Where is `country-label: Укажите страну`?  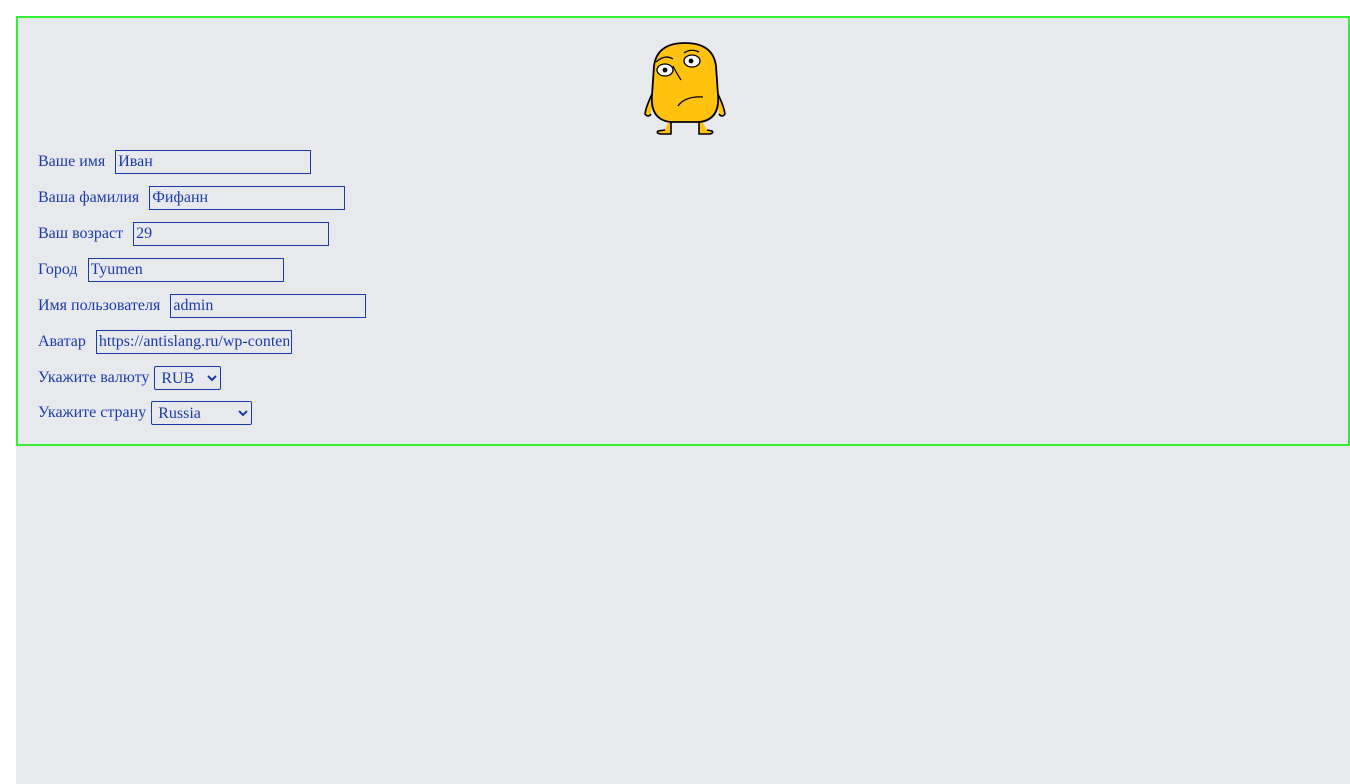
country-label: Укажите страну is located at coordinates (92, 412).